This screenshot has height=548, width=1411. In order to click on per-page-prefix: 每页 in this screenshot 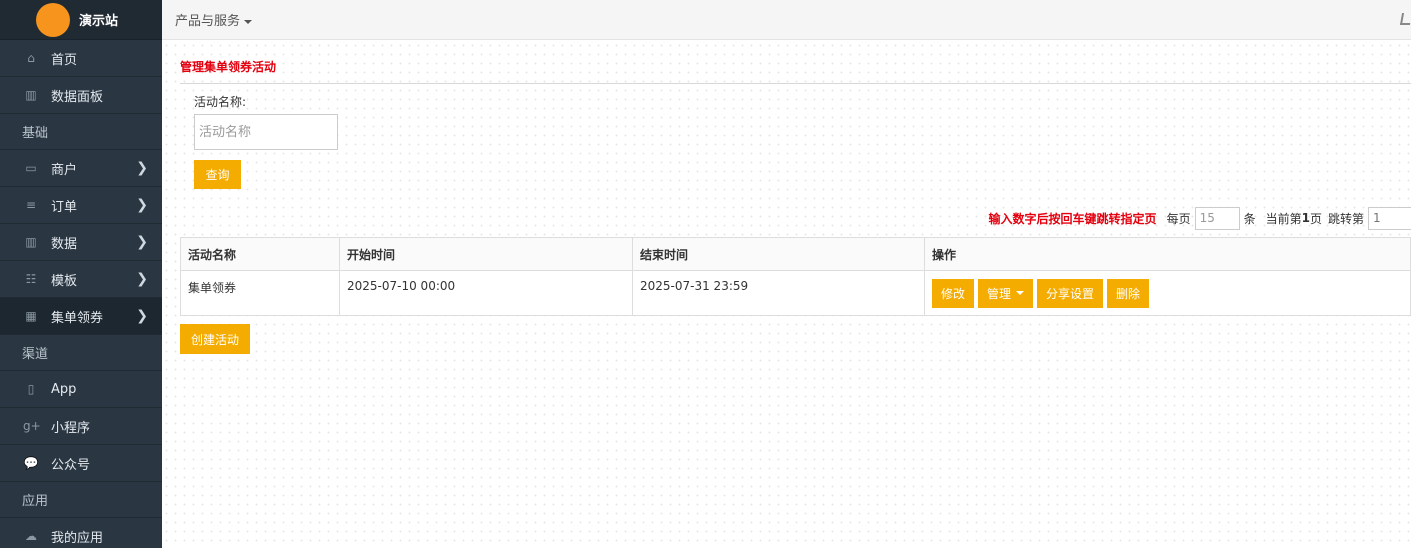, I will do `click(1178, 218)`.